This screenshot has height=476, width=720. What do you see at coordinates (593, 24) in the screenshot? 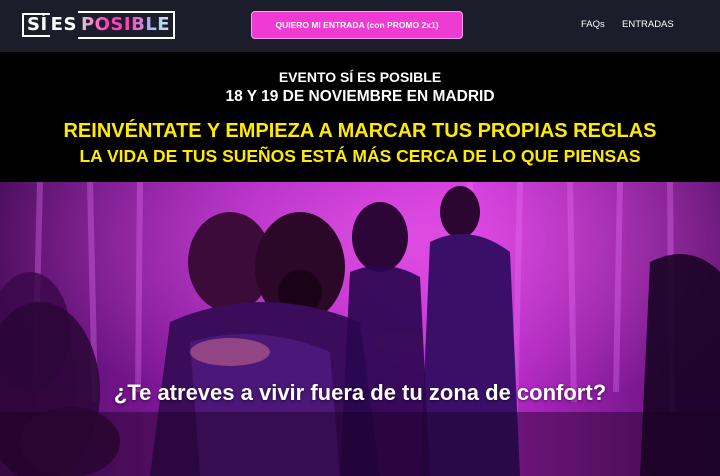
I see `nav-link-faqs: FAQs` at bounding box center [593, 24].